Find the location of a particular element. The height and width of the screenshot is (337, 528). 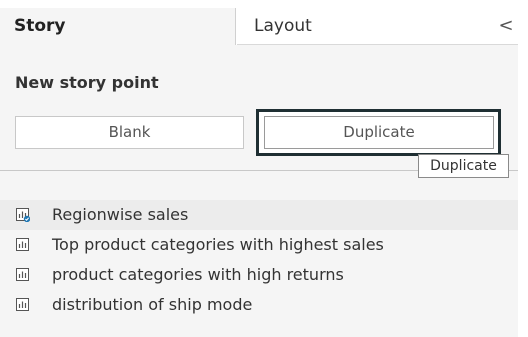

sheet-item-ship-mode-distribution: distribution of ship mode is located at coordinates (259, 305).